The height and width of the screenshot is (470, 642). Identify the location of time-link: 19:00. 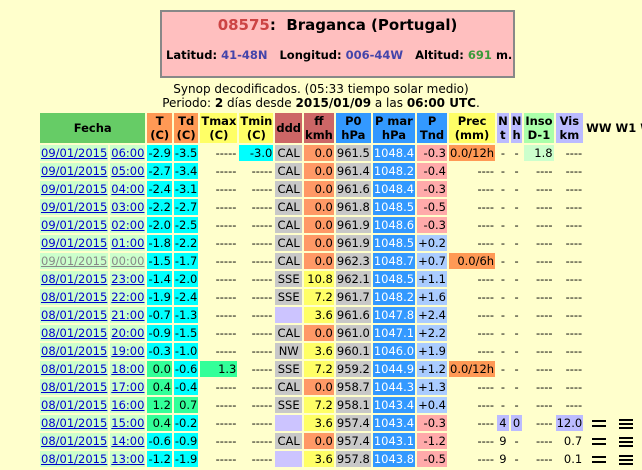
(127, 351).